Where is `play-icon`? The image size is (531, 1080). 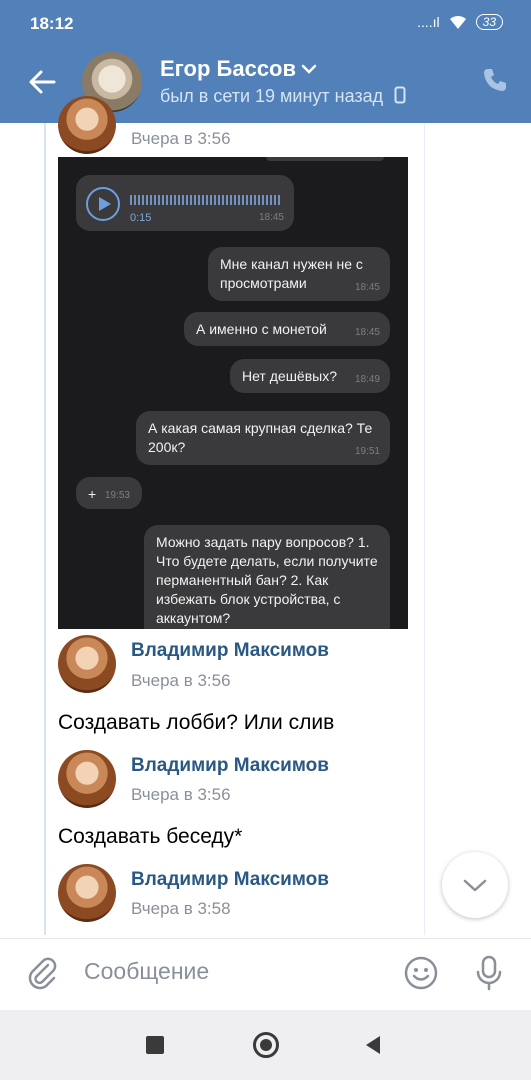
play-icon is located at coordinates (103, 204).